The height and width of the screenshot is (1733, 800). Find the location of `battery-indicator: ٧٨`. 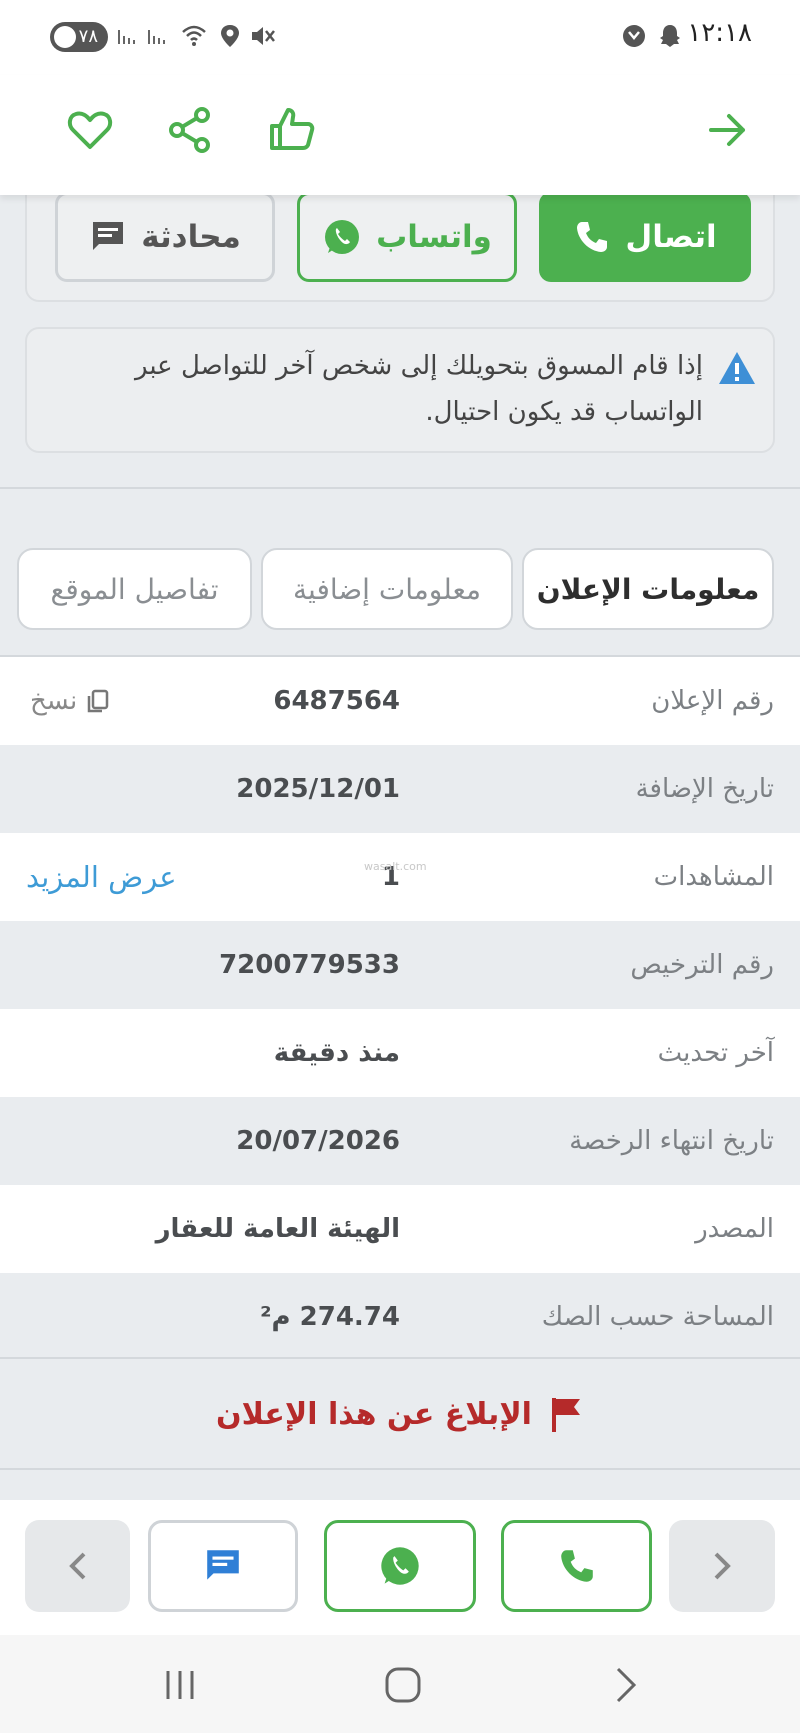

battery-indicator: ٧٨ is located at coordinates (79, 37).